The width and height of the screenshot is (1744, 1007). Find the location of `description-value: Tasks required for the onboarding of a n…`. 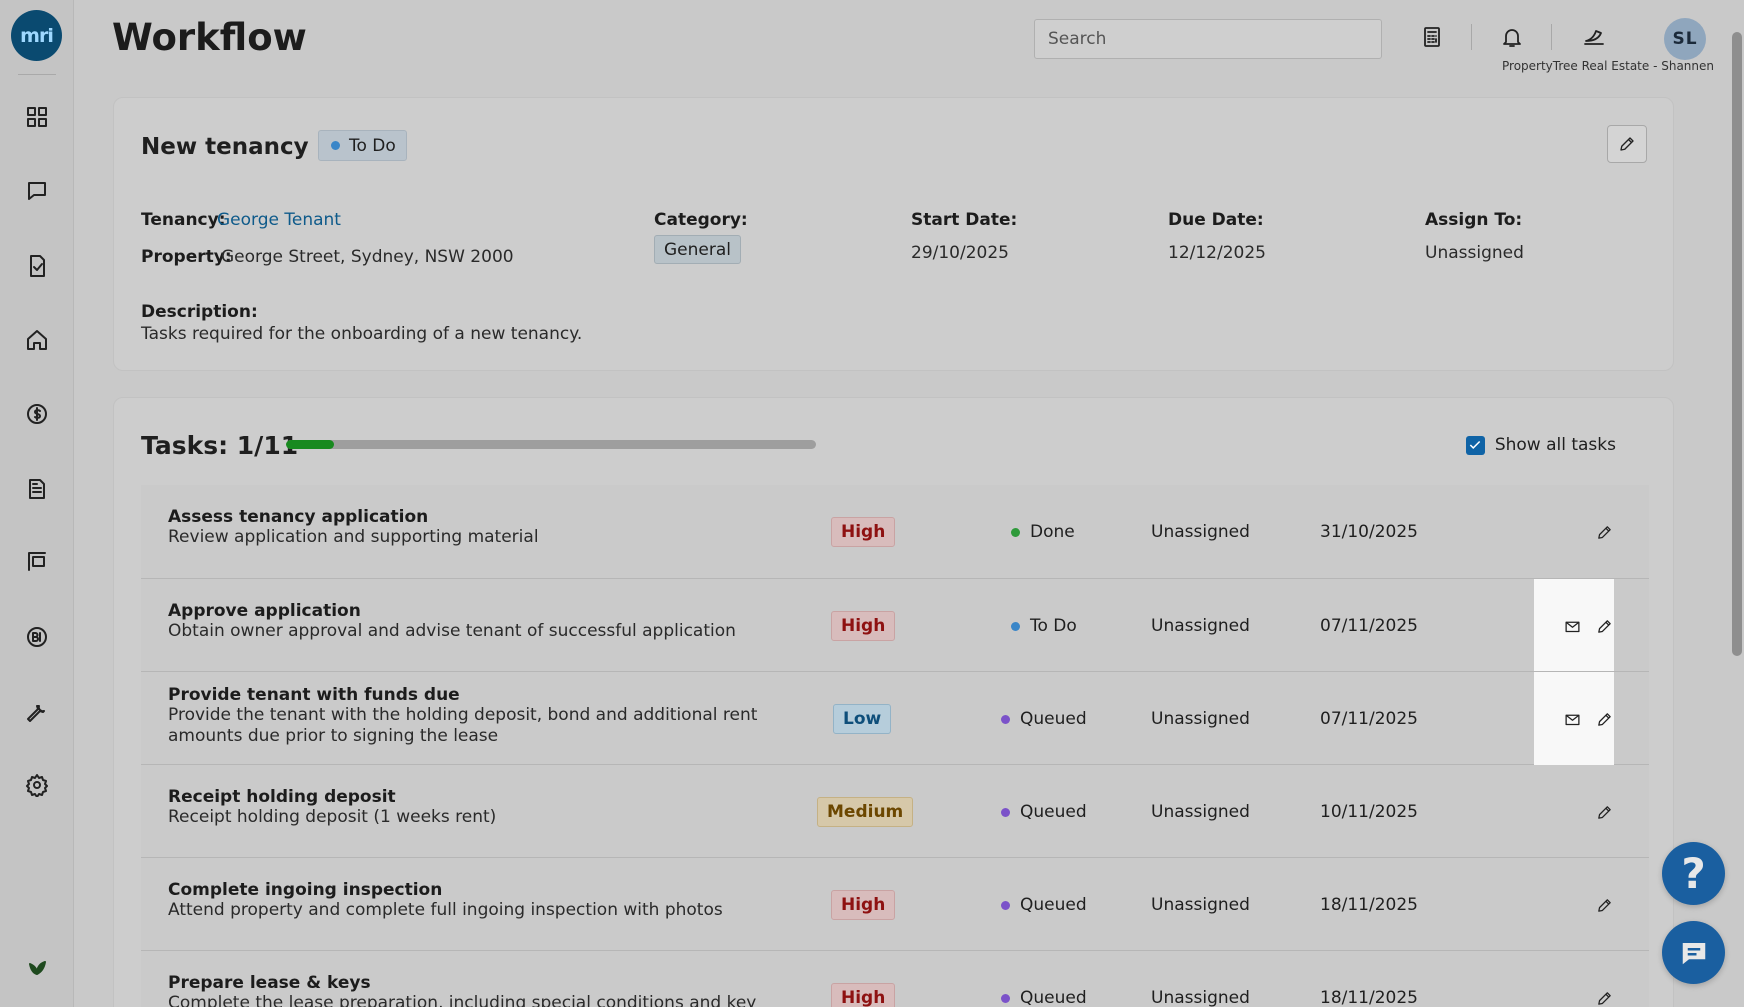

description-value: Tasks required for the onboarding of a n… is located at coordinates (362, 334).